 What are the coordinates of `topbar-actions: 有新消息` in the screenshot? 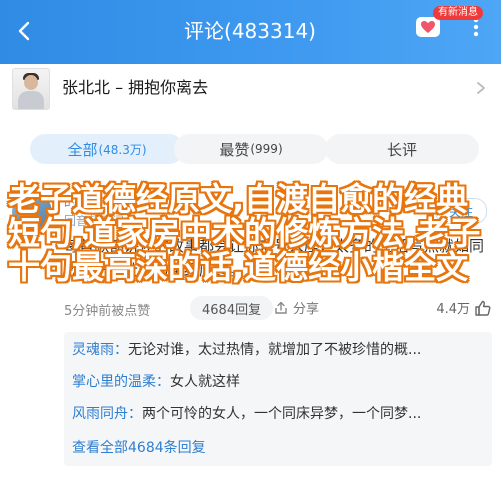 It's located at (452, 24).